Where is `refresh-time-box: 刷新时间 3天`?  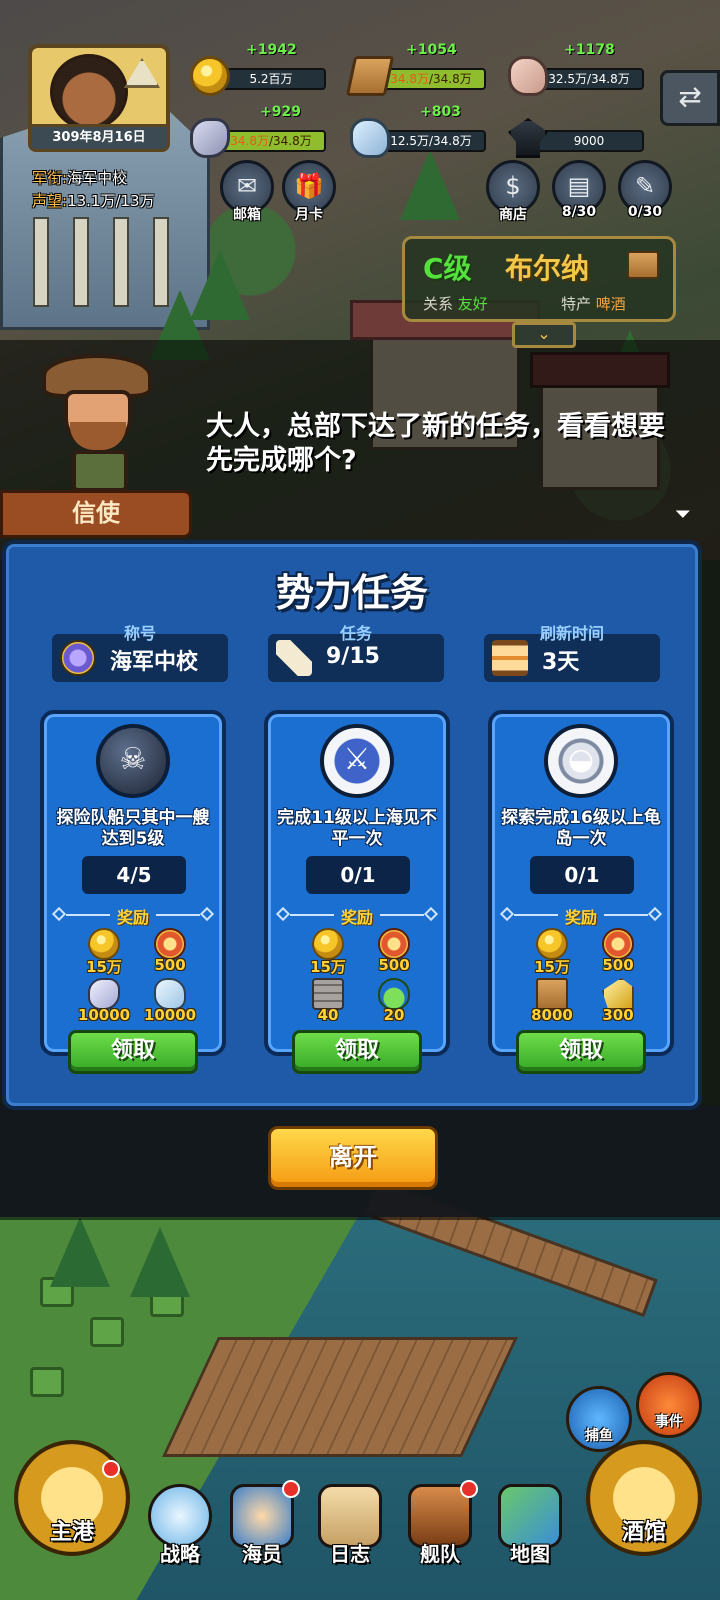
refresh-time-box: 刷新时间 3天 is located at coordinates (572, 653).